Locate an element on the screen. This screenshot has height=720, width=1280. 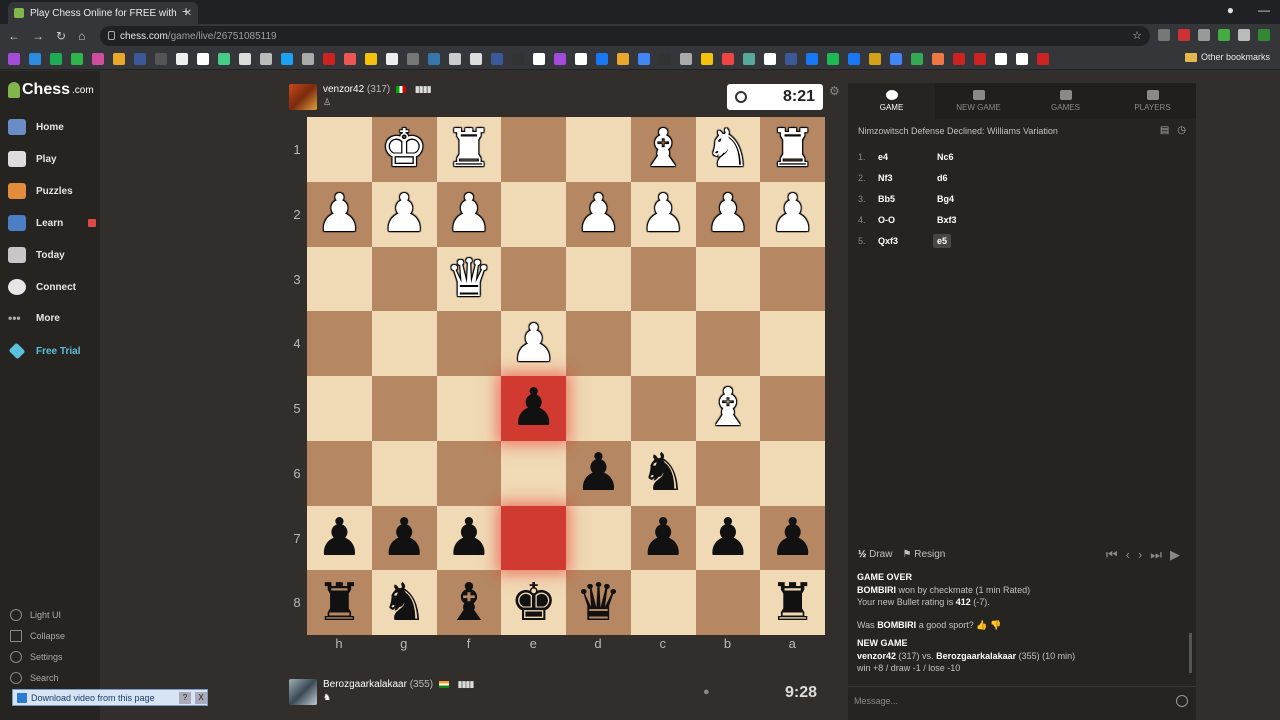
board-square-e4: ♟ is located at coordinates (533, 343).